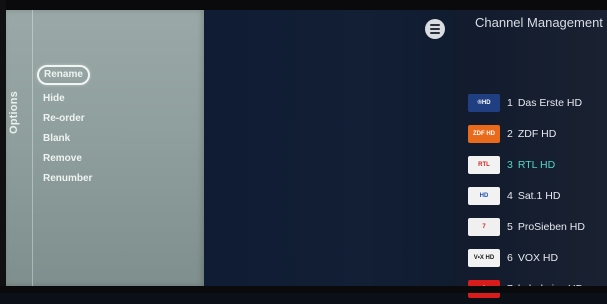 This screenshot has height=304, width=607. I want to click on channel-row: RTL 3 RTL HD, so click(526, 164).